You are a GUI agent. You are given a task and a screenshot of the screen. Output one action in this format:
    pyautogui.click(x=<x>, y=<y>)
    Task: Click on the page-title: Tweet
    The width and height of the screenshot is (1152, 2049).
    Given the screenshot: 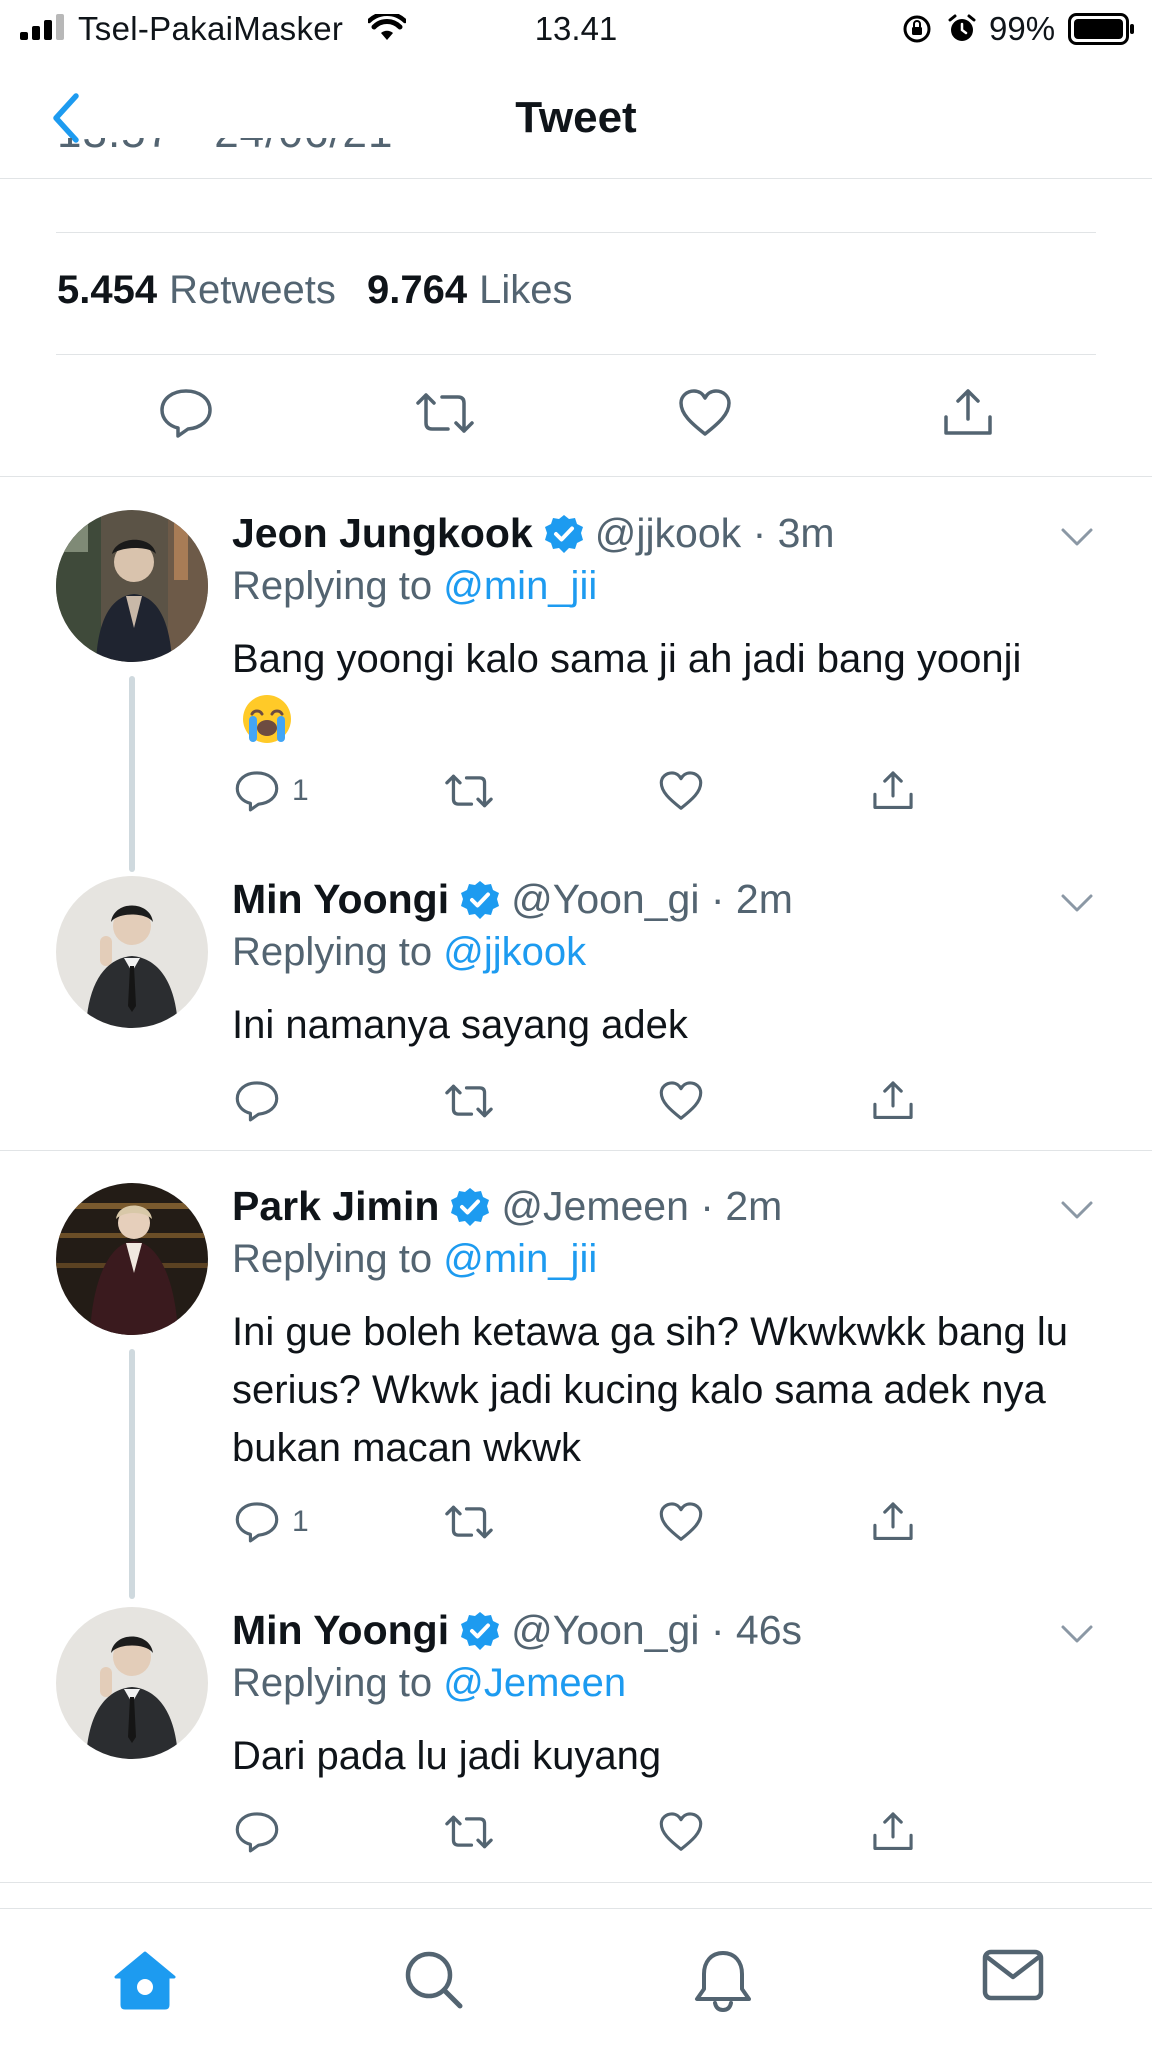 What is the action you would take?
    pyautogui.click(x=576, y=117)
    